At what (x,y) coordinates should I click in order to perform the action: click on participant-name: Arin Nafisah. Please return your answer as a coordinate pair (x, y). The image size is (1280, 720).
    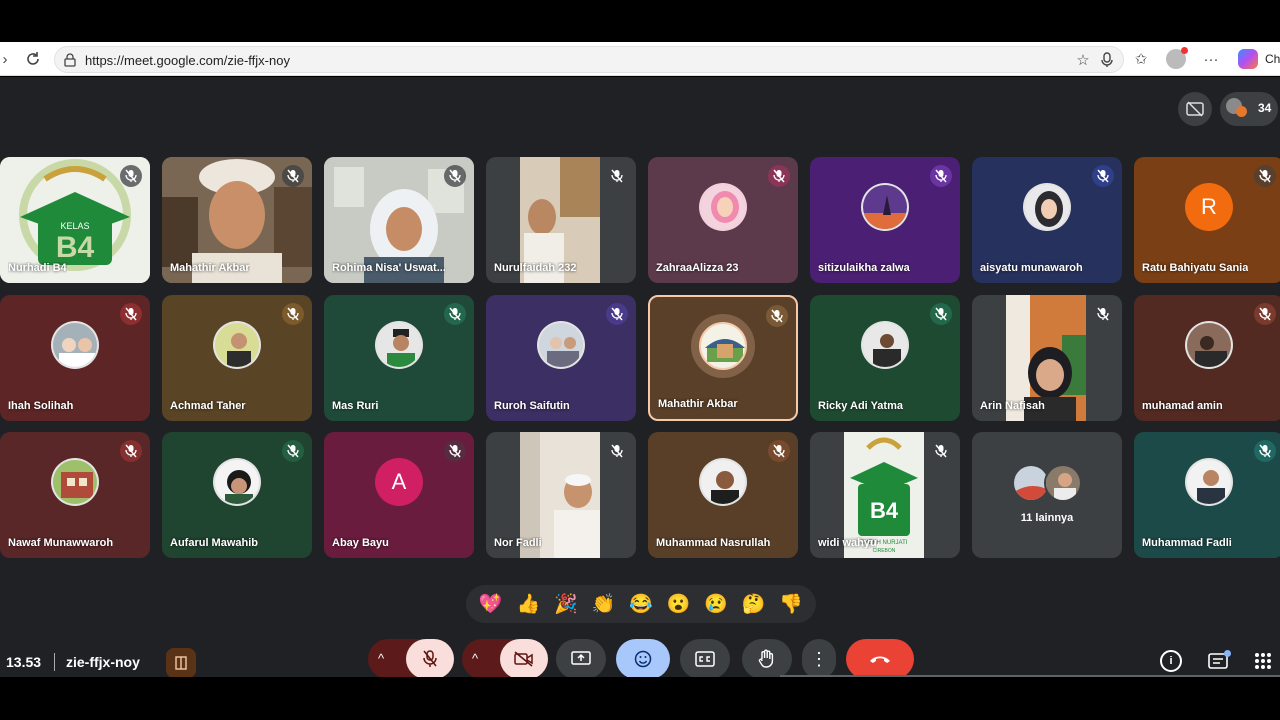
    Looking at the image, I should click on (1012, 406).